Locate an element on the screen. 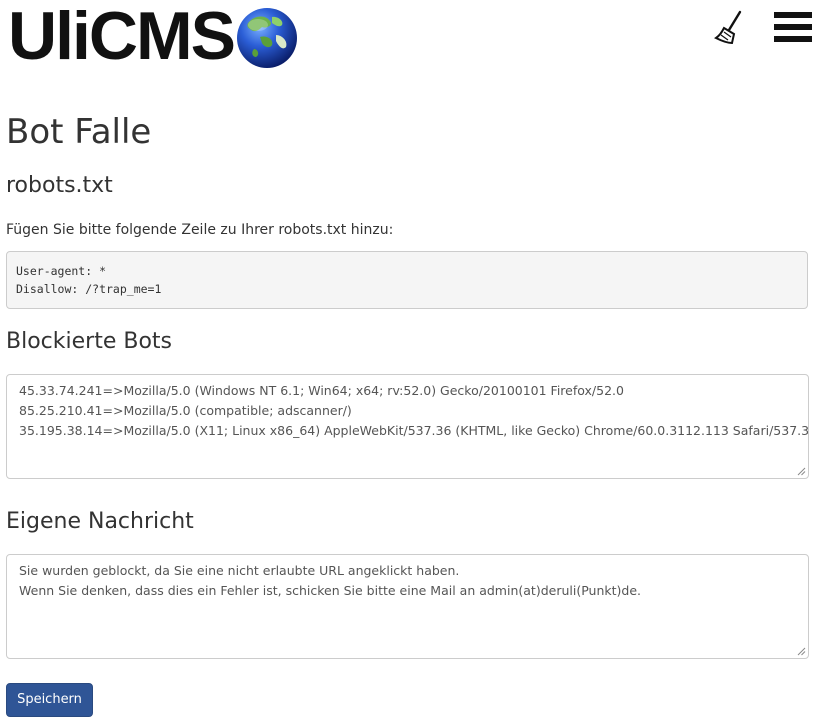 The width and height of the screenshot is (819, 724). robots-heading: robots.txt is located at coordinates (59, 185).